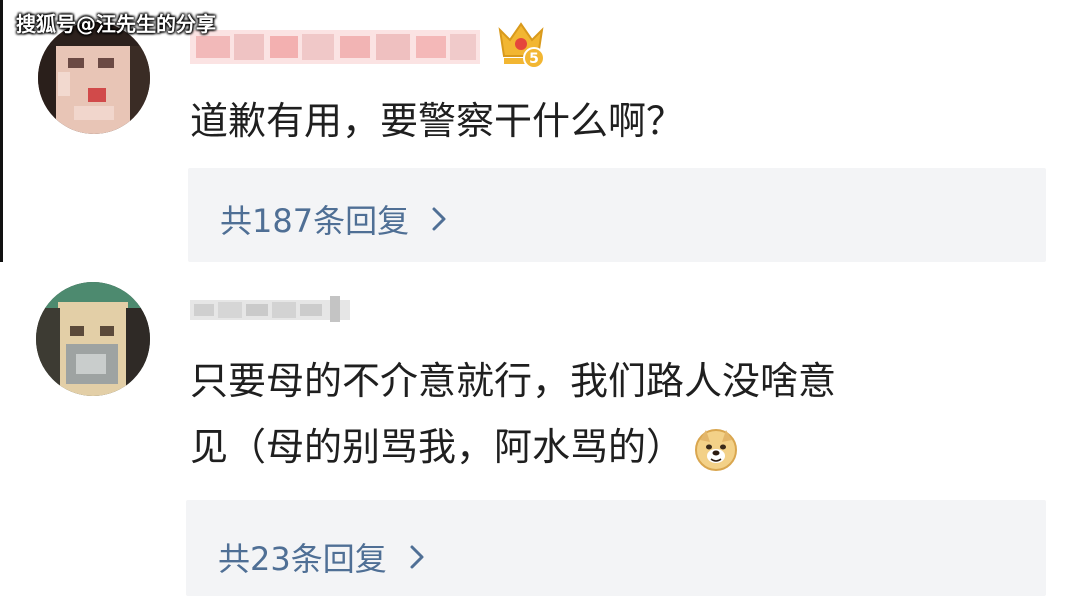 This screenshot has height=596, width=1080. Describe the element at coordinates (437, 447) in the screenshot. I see `comment-line: 见（母的别骂我，阿水骂的）` at that location.